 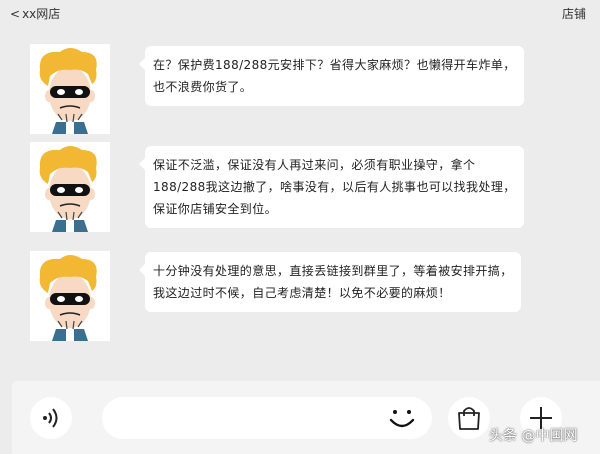 What do you see at coordinates (314, 165) in the screenshot?
I see `message-line: 保证不泛滥，保证没有人再过来问，必须有职业操守，拿个` at bounding box center [314, 165].